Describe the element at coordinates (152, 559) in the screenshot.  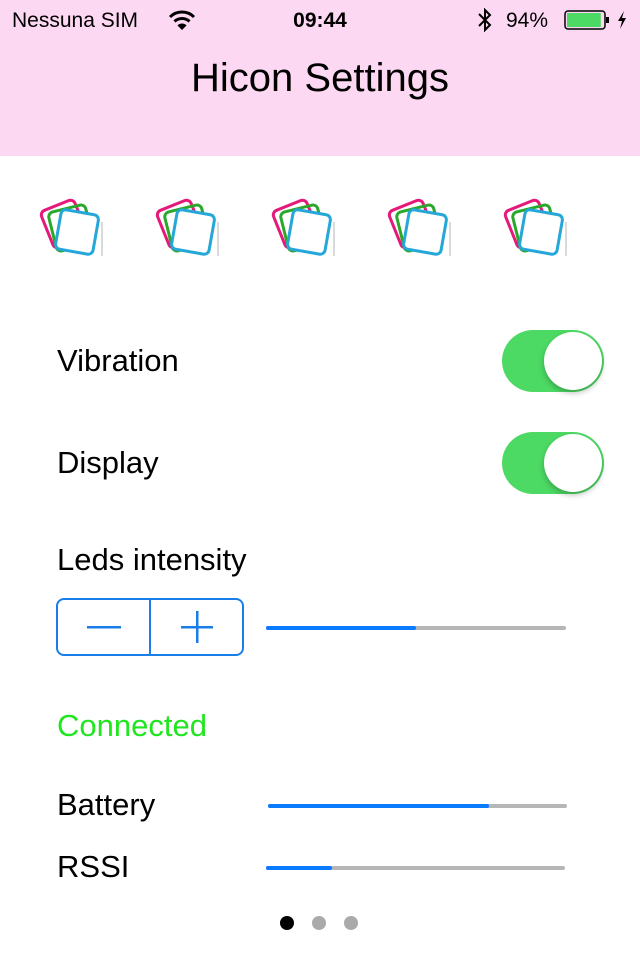
I see `leds-intensity-label: Leds intensity` at that location.